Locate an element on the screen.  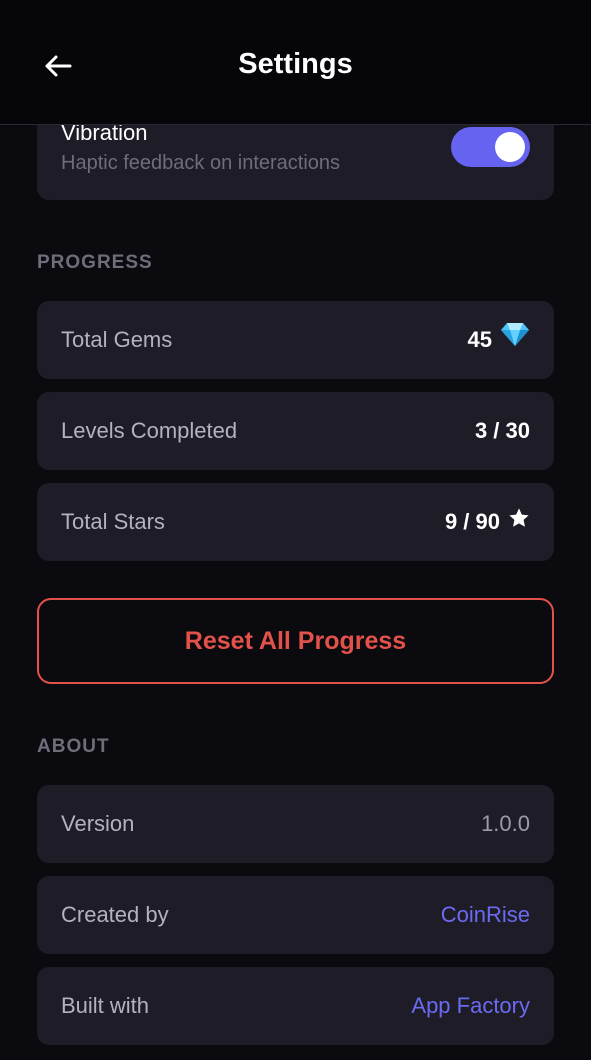
toggle-knob is located at coordinates (510, 147).